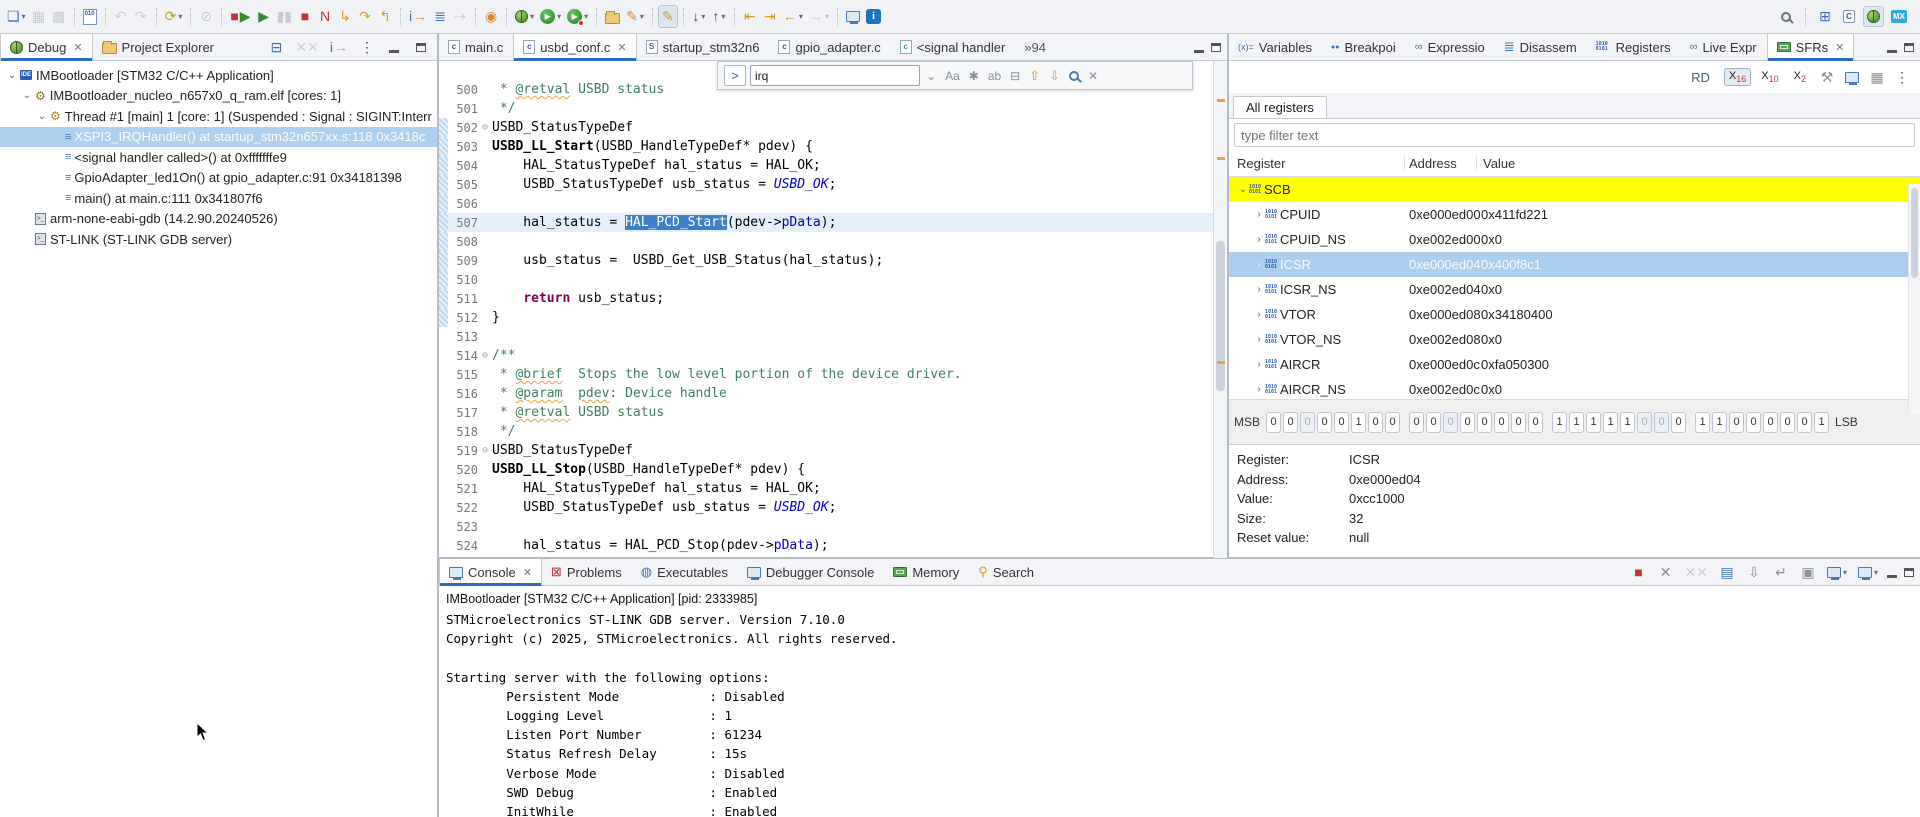  Describe the element at coordinates (1220, 316) in the screenshot. I see `scrollbar-thumb` at that location.